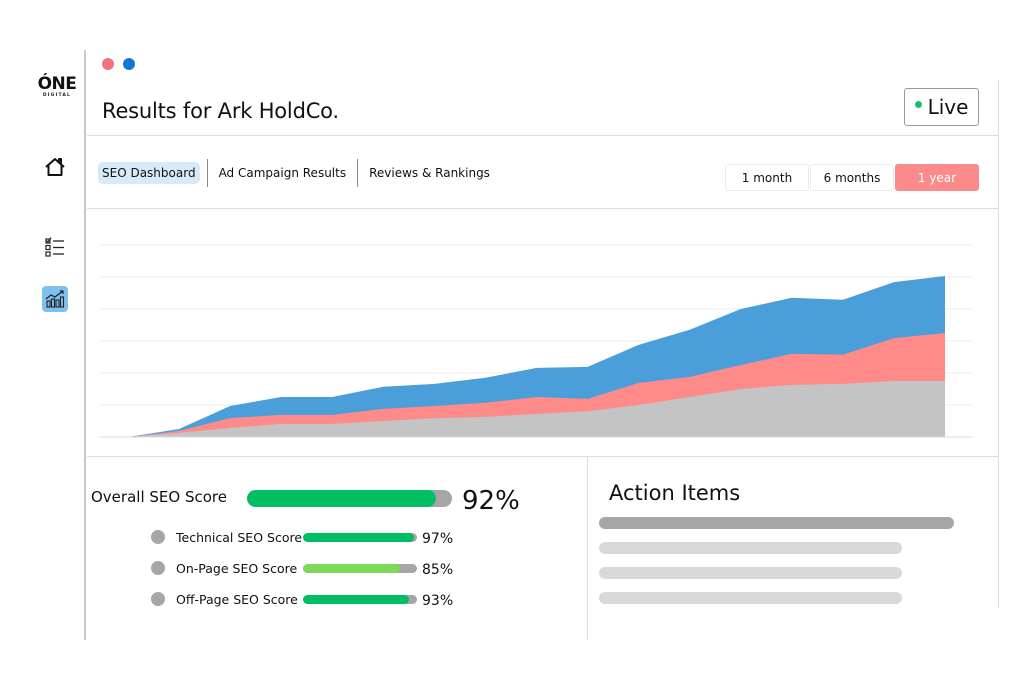  What do you see at coordinates (158, 537) in the screenshot?
I see `technical-bullet-icon` at bounding box center [158, 537].